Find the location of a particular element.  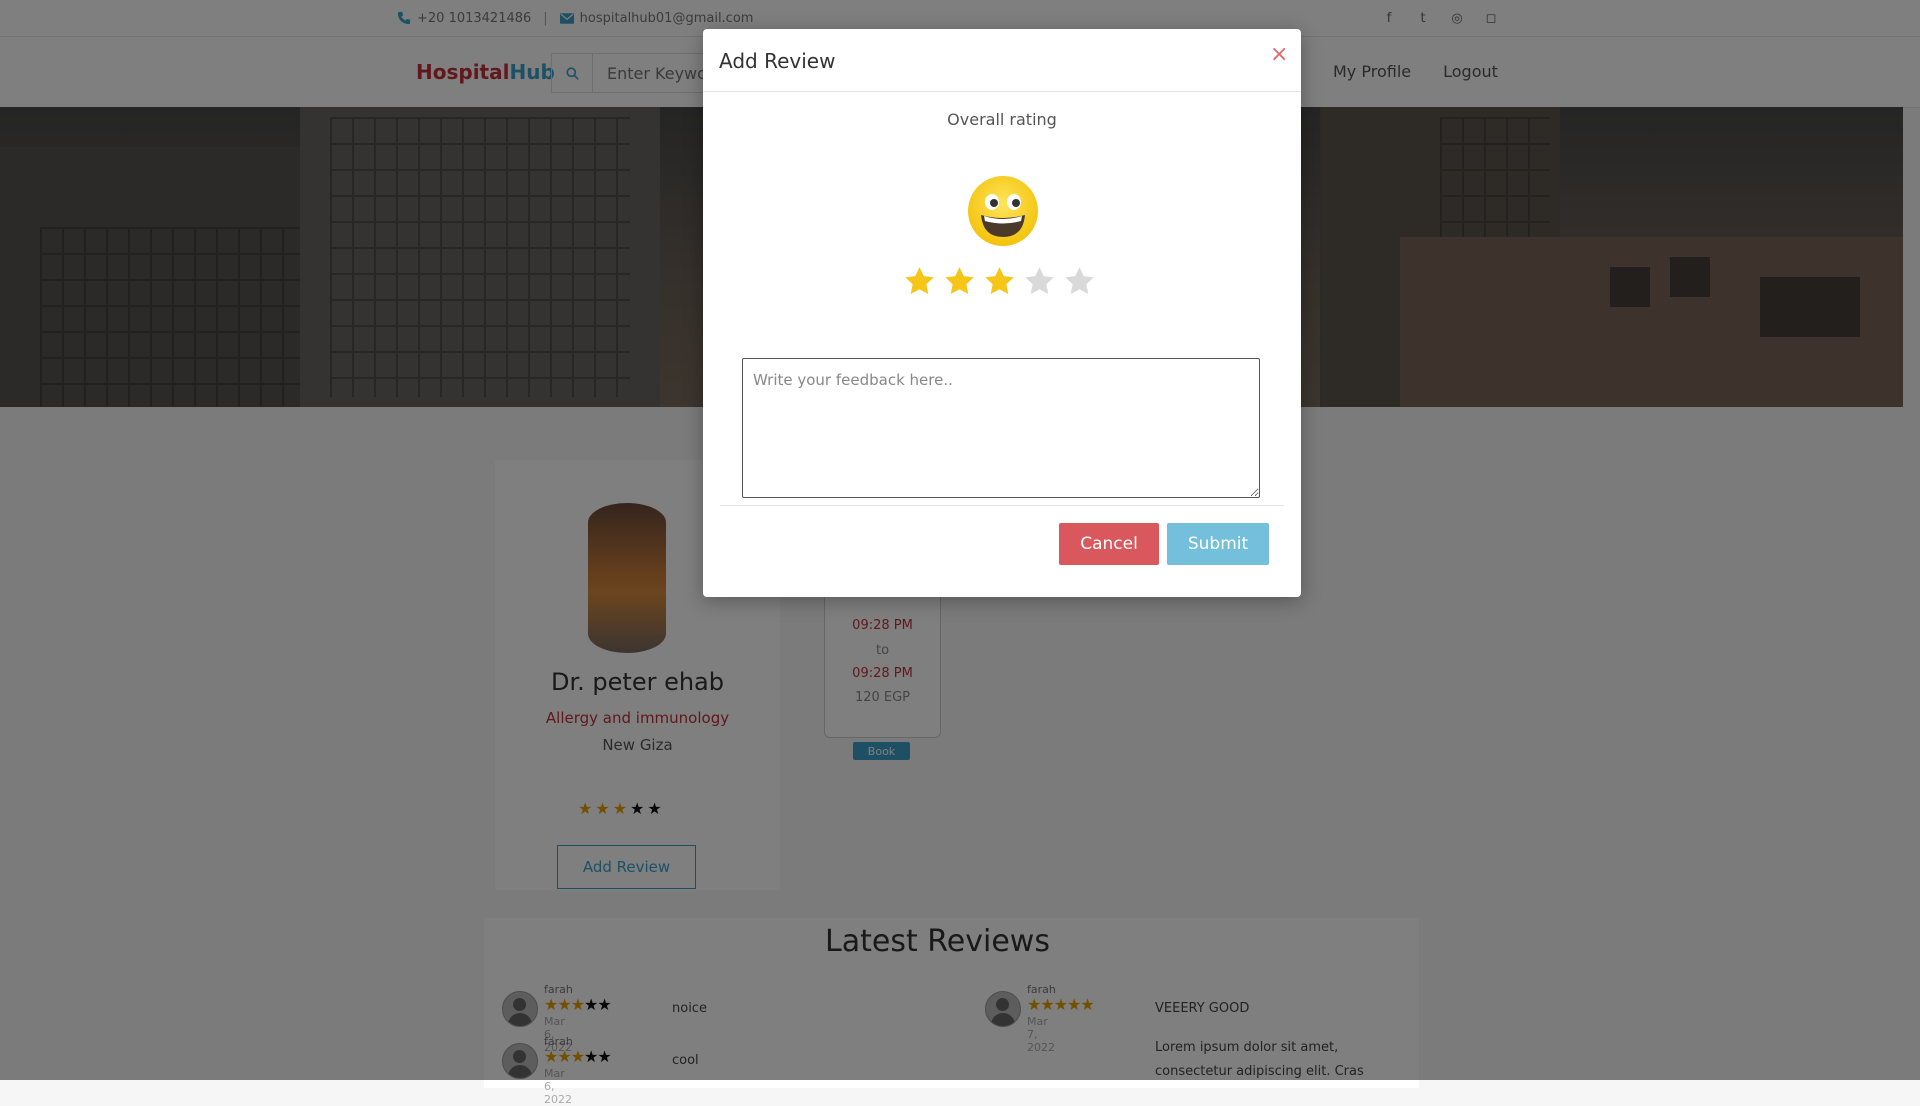

grinning-face-icon is located at coordinates (1003, 211).